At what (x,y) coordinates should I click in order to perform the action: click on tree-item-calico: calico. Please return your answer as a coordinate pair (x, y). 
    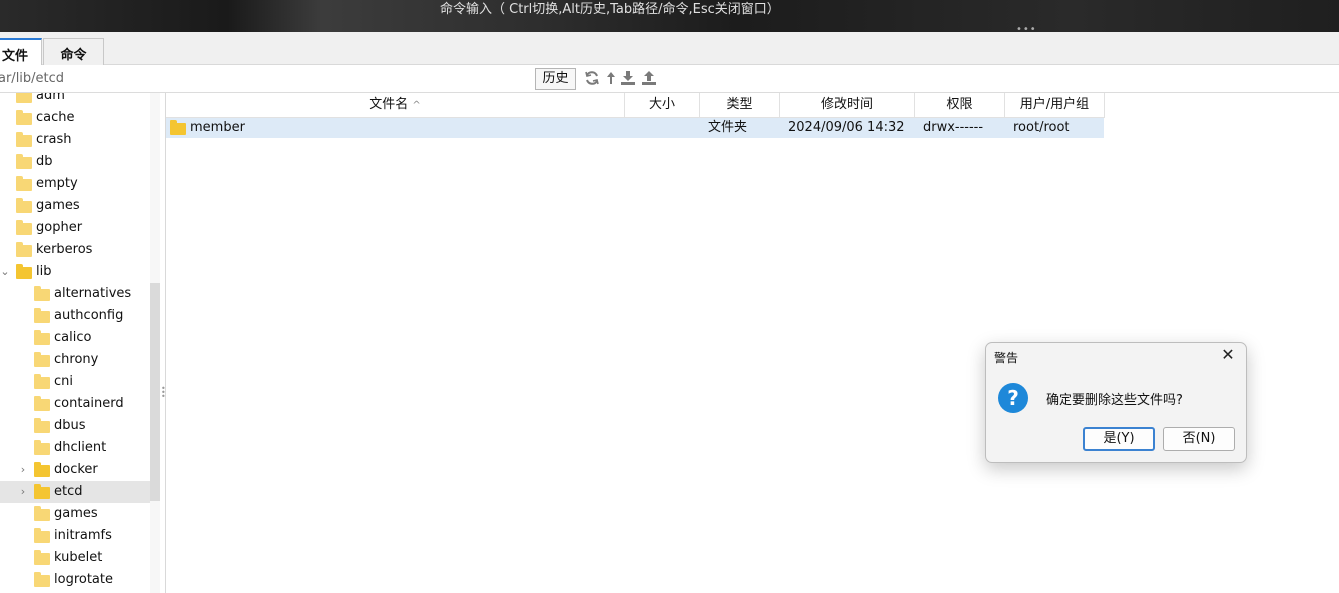
    Looking at the image, I should click on (75, 338).